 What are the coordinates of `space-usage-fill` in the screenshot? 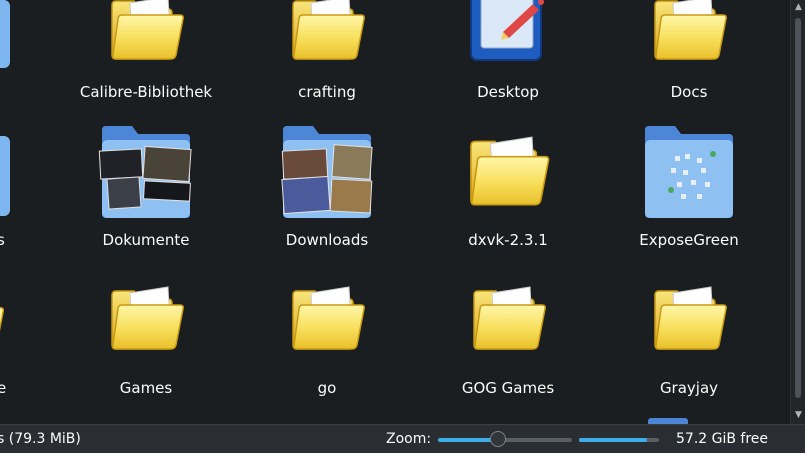 It's located at (613, 440).